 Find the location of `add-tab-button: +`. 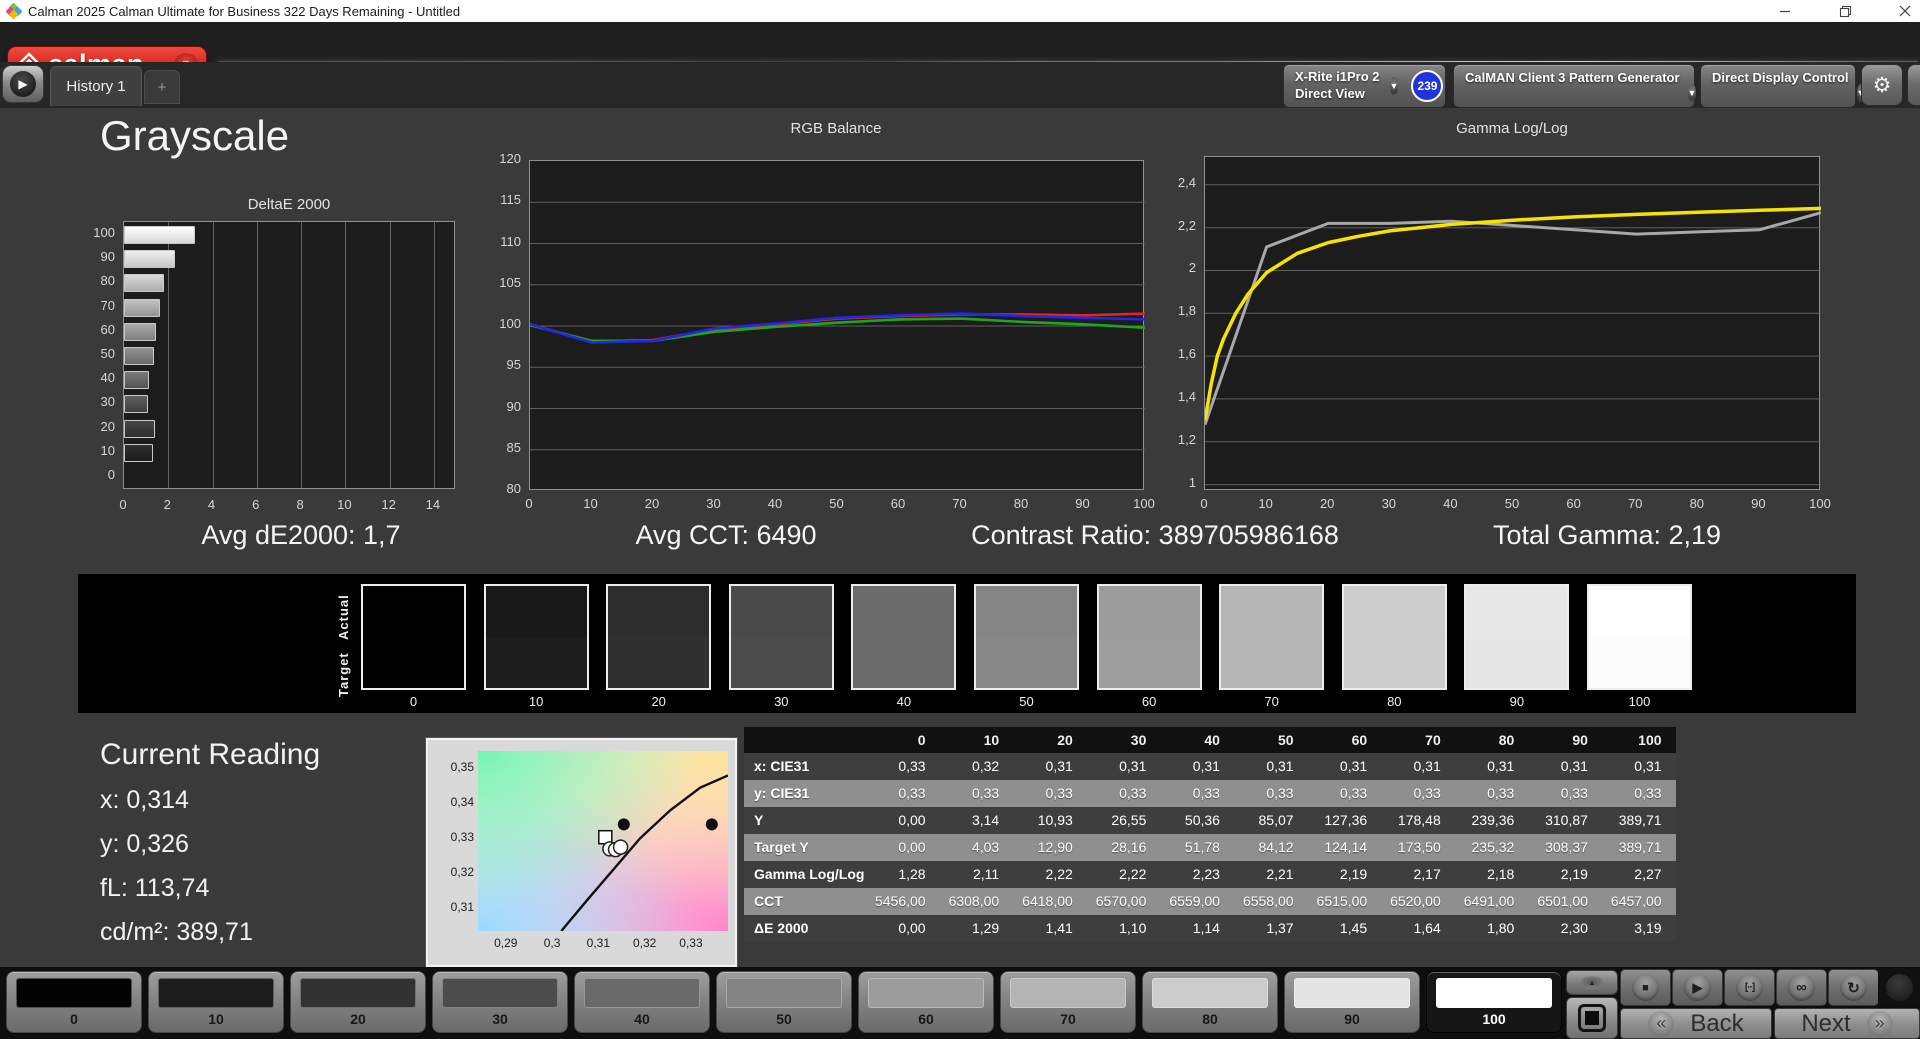

add-tab-button: + is located at coordinates (162, 87).